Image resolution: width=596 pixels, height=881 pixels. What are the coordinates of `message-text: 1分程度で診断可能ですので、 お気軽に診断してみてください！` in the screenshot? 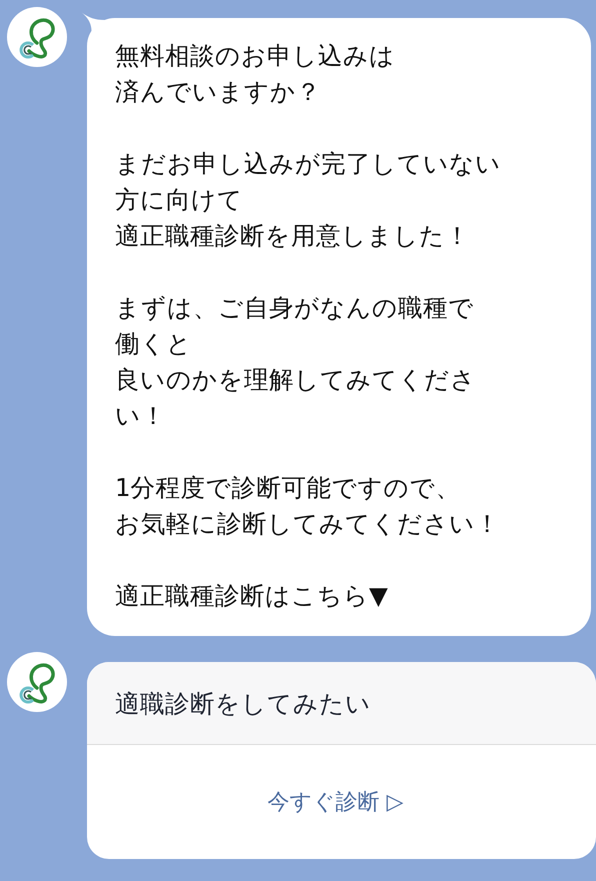 It's located at (308, 506).